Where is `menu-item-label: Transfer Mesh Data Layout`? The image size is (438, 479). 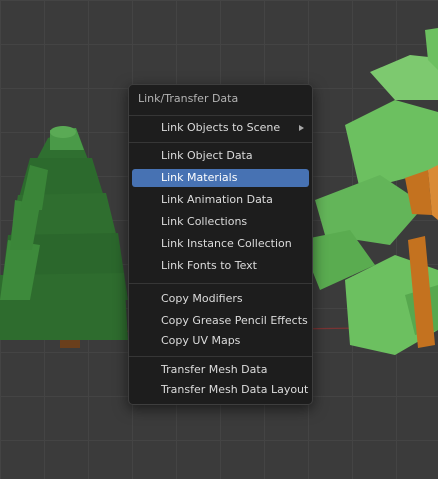
menu-item-label: Transfer Mesh Data Layout is located at coordinates (235, 389).